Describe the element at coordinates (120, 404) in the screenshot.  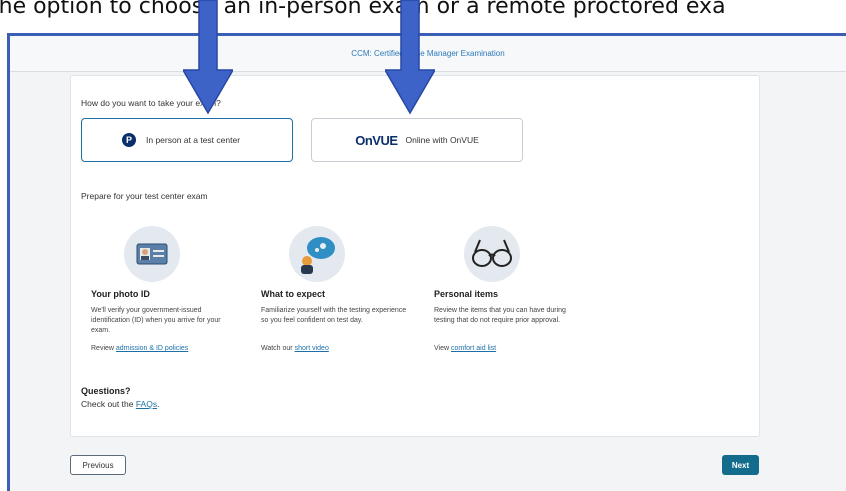
I see `faq-line: Check out the FAQs.` at that location.